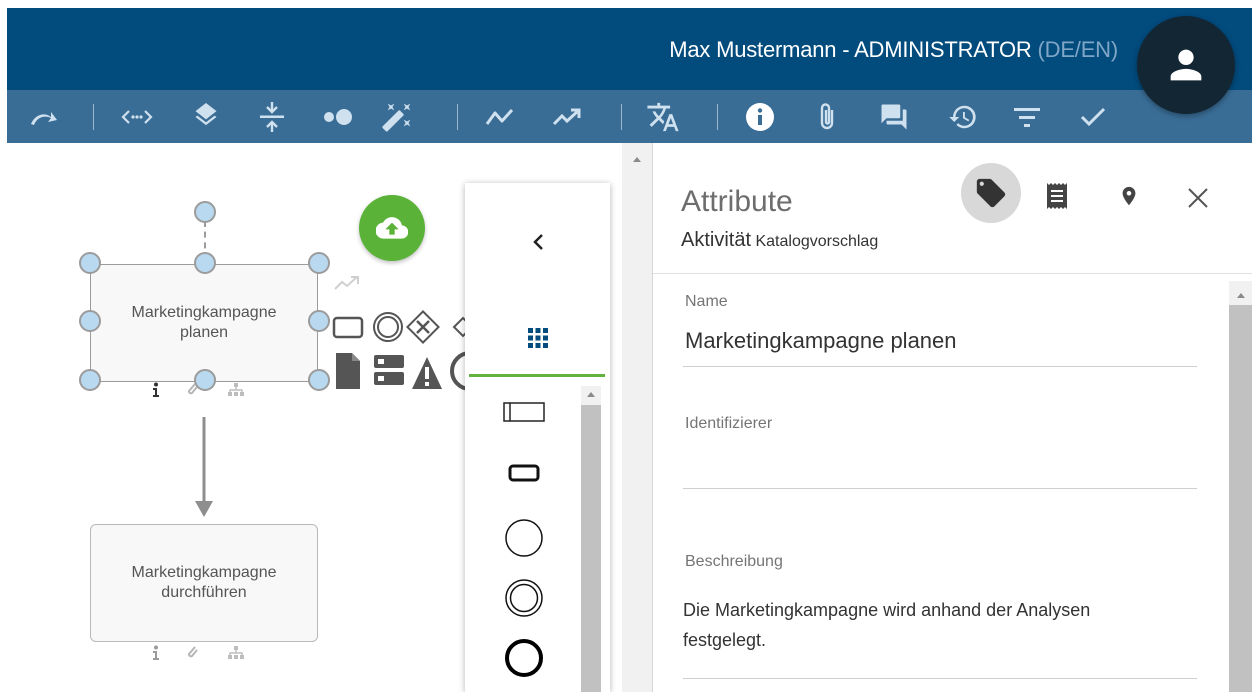  I want to click on palette-start-event, so click(523, 538).